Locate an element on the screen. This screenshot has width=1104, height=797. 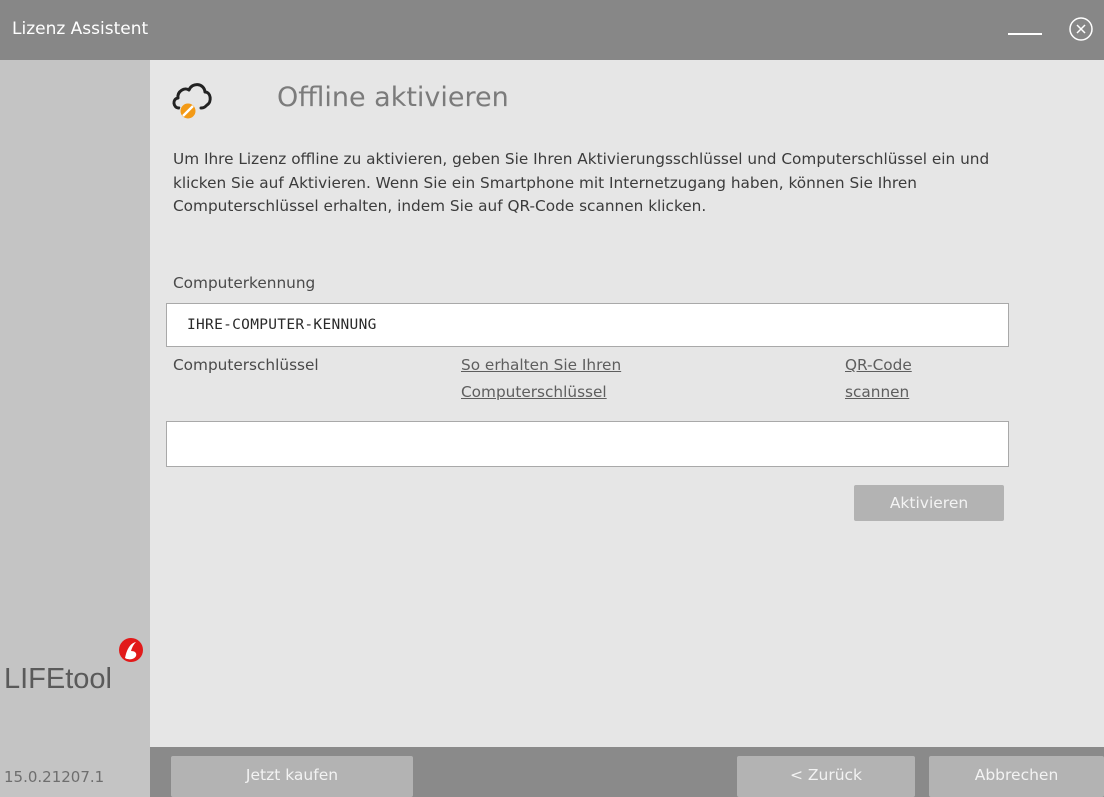
logo-text: LIFEtool is located at coordinates (58, 678).